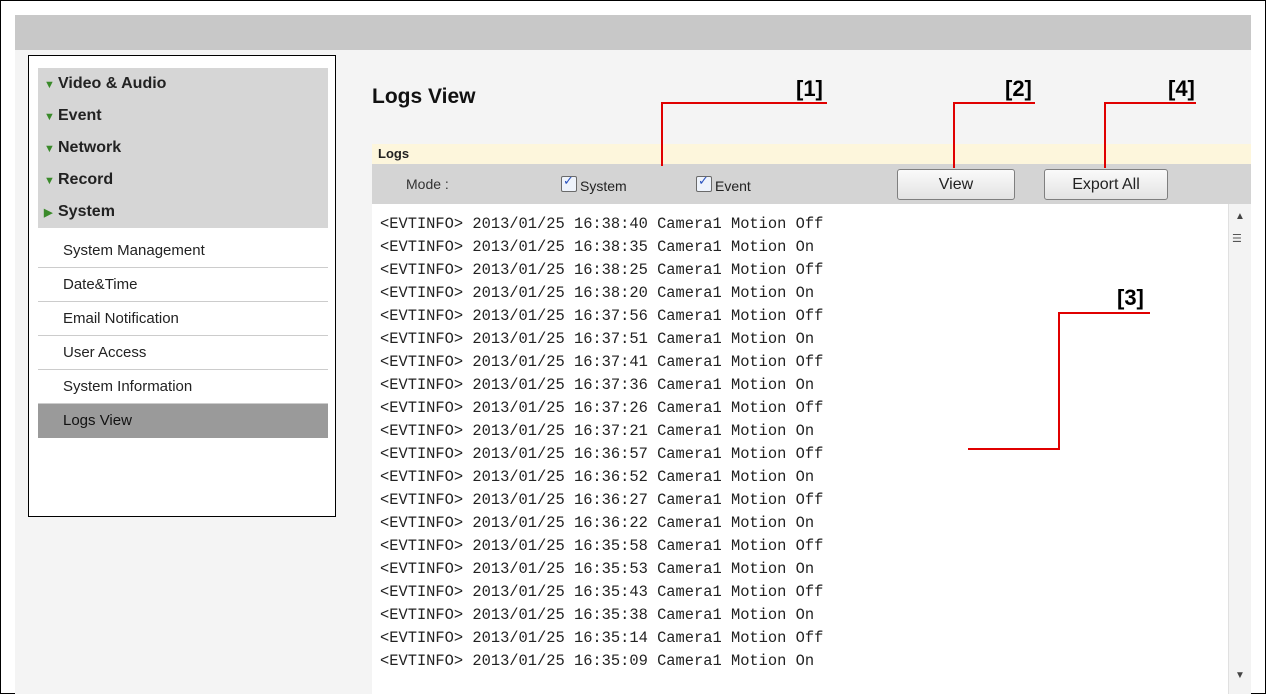 Image resolution: width=1266 pixels, height=694 pixels. I want to click on export-all-button: Export All, so click(1106, 184).